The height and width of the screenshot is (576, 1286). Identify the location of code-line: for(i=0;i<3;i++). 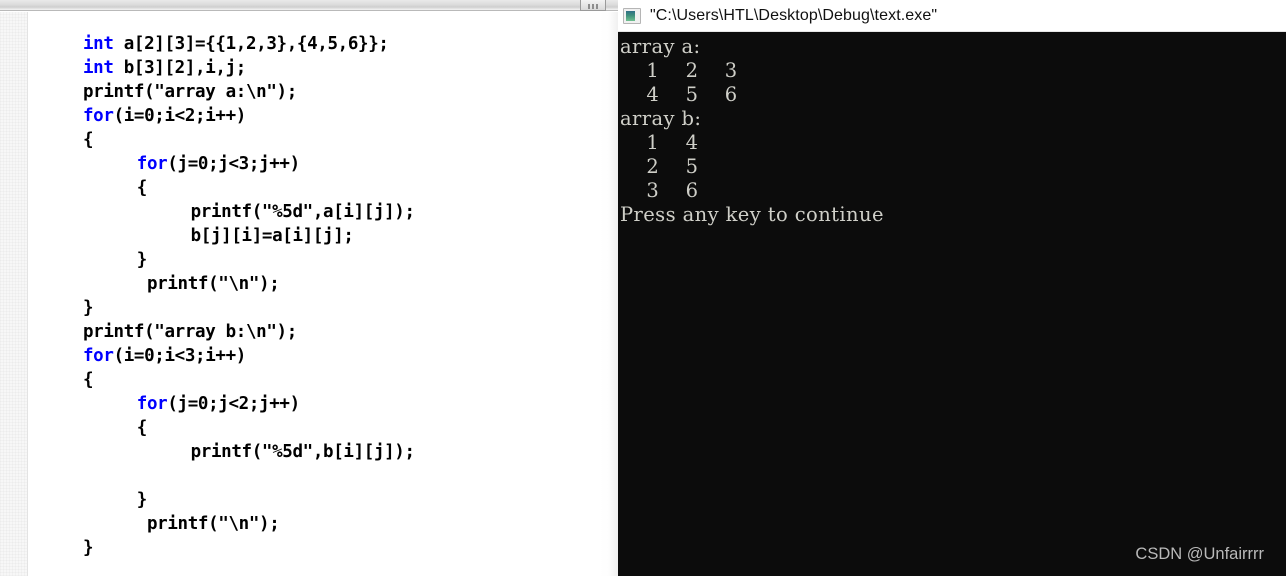
(164, 356).